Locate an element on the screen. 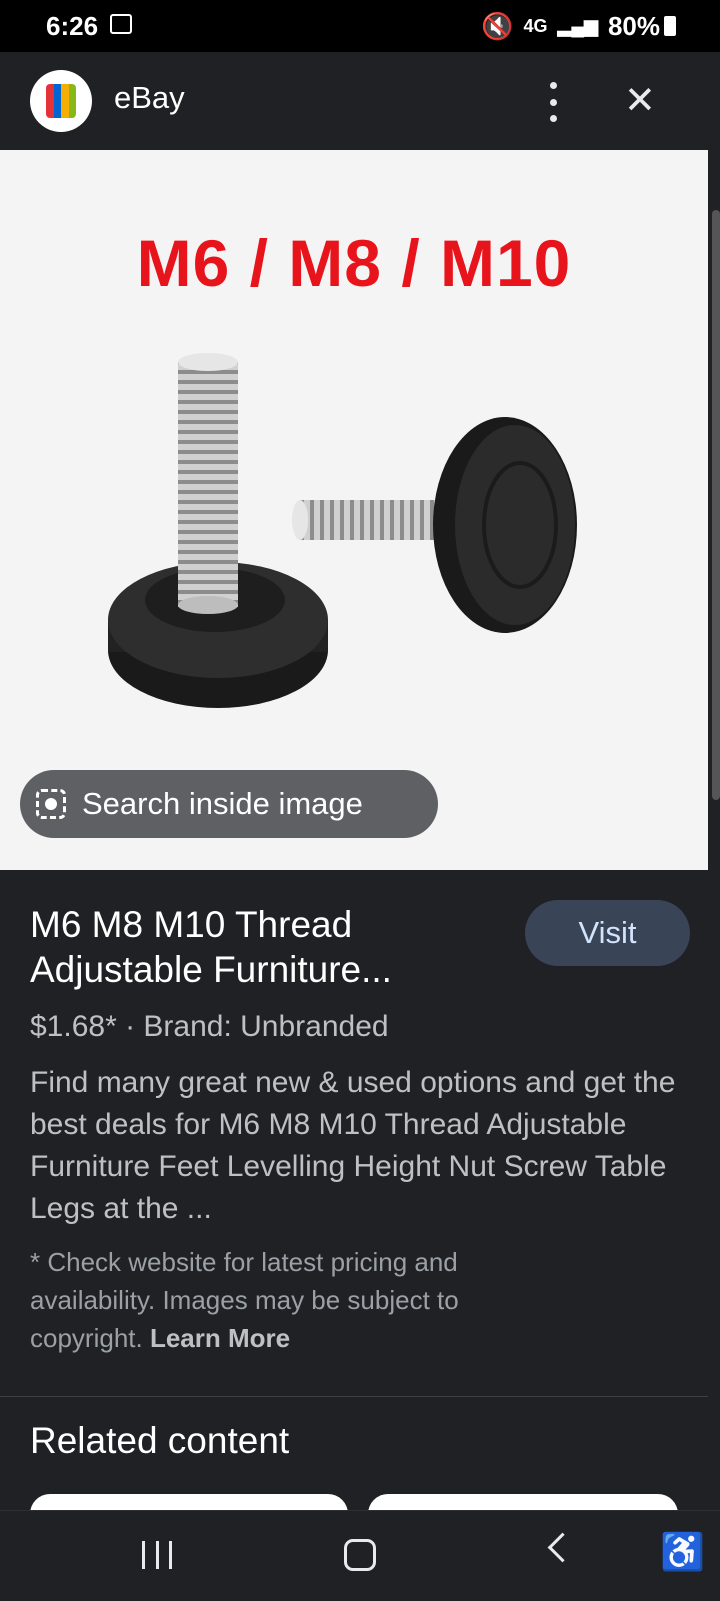  leveling-feet-illustration is located at coordinates (342, 530).